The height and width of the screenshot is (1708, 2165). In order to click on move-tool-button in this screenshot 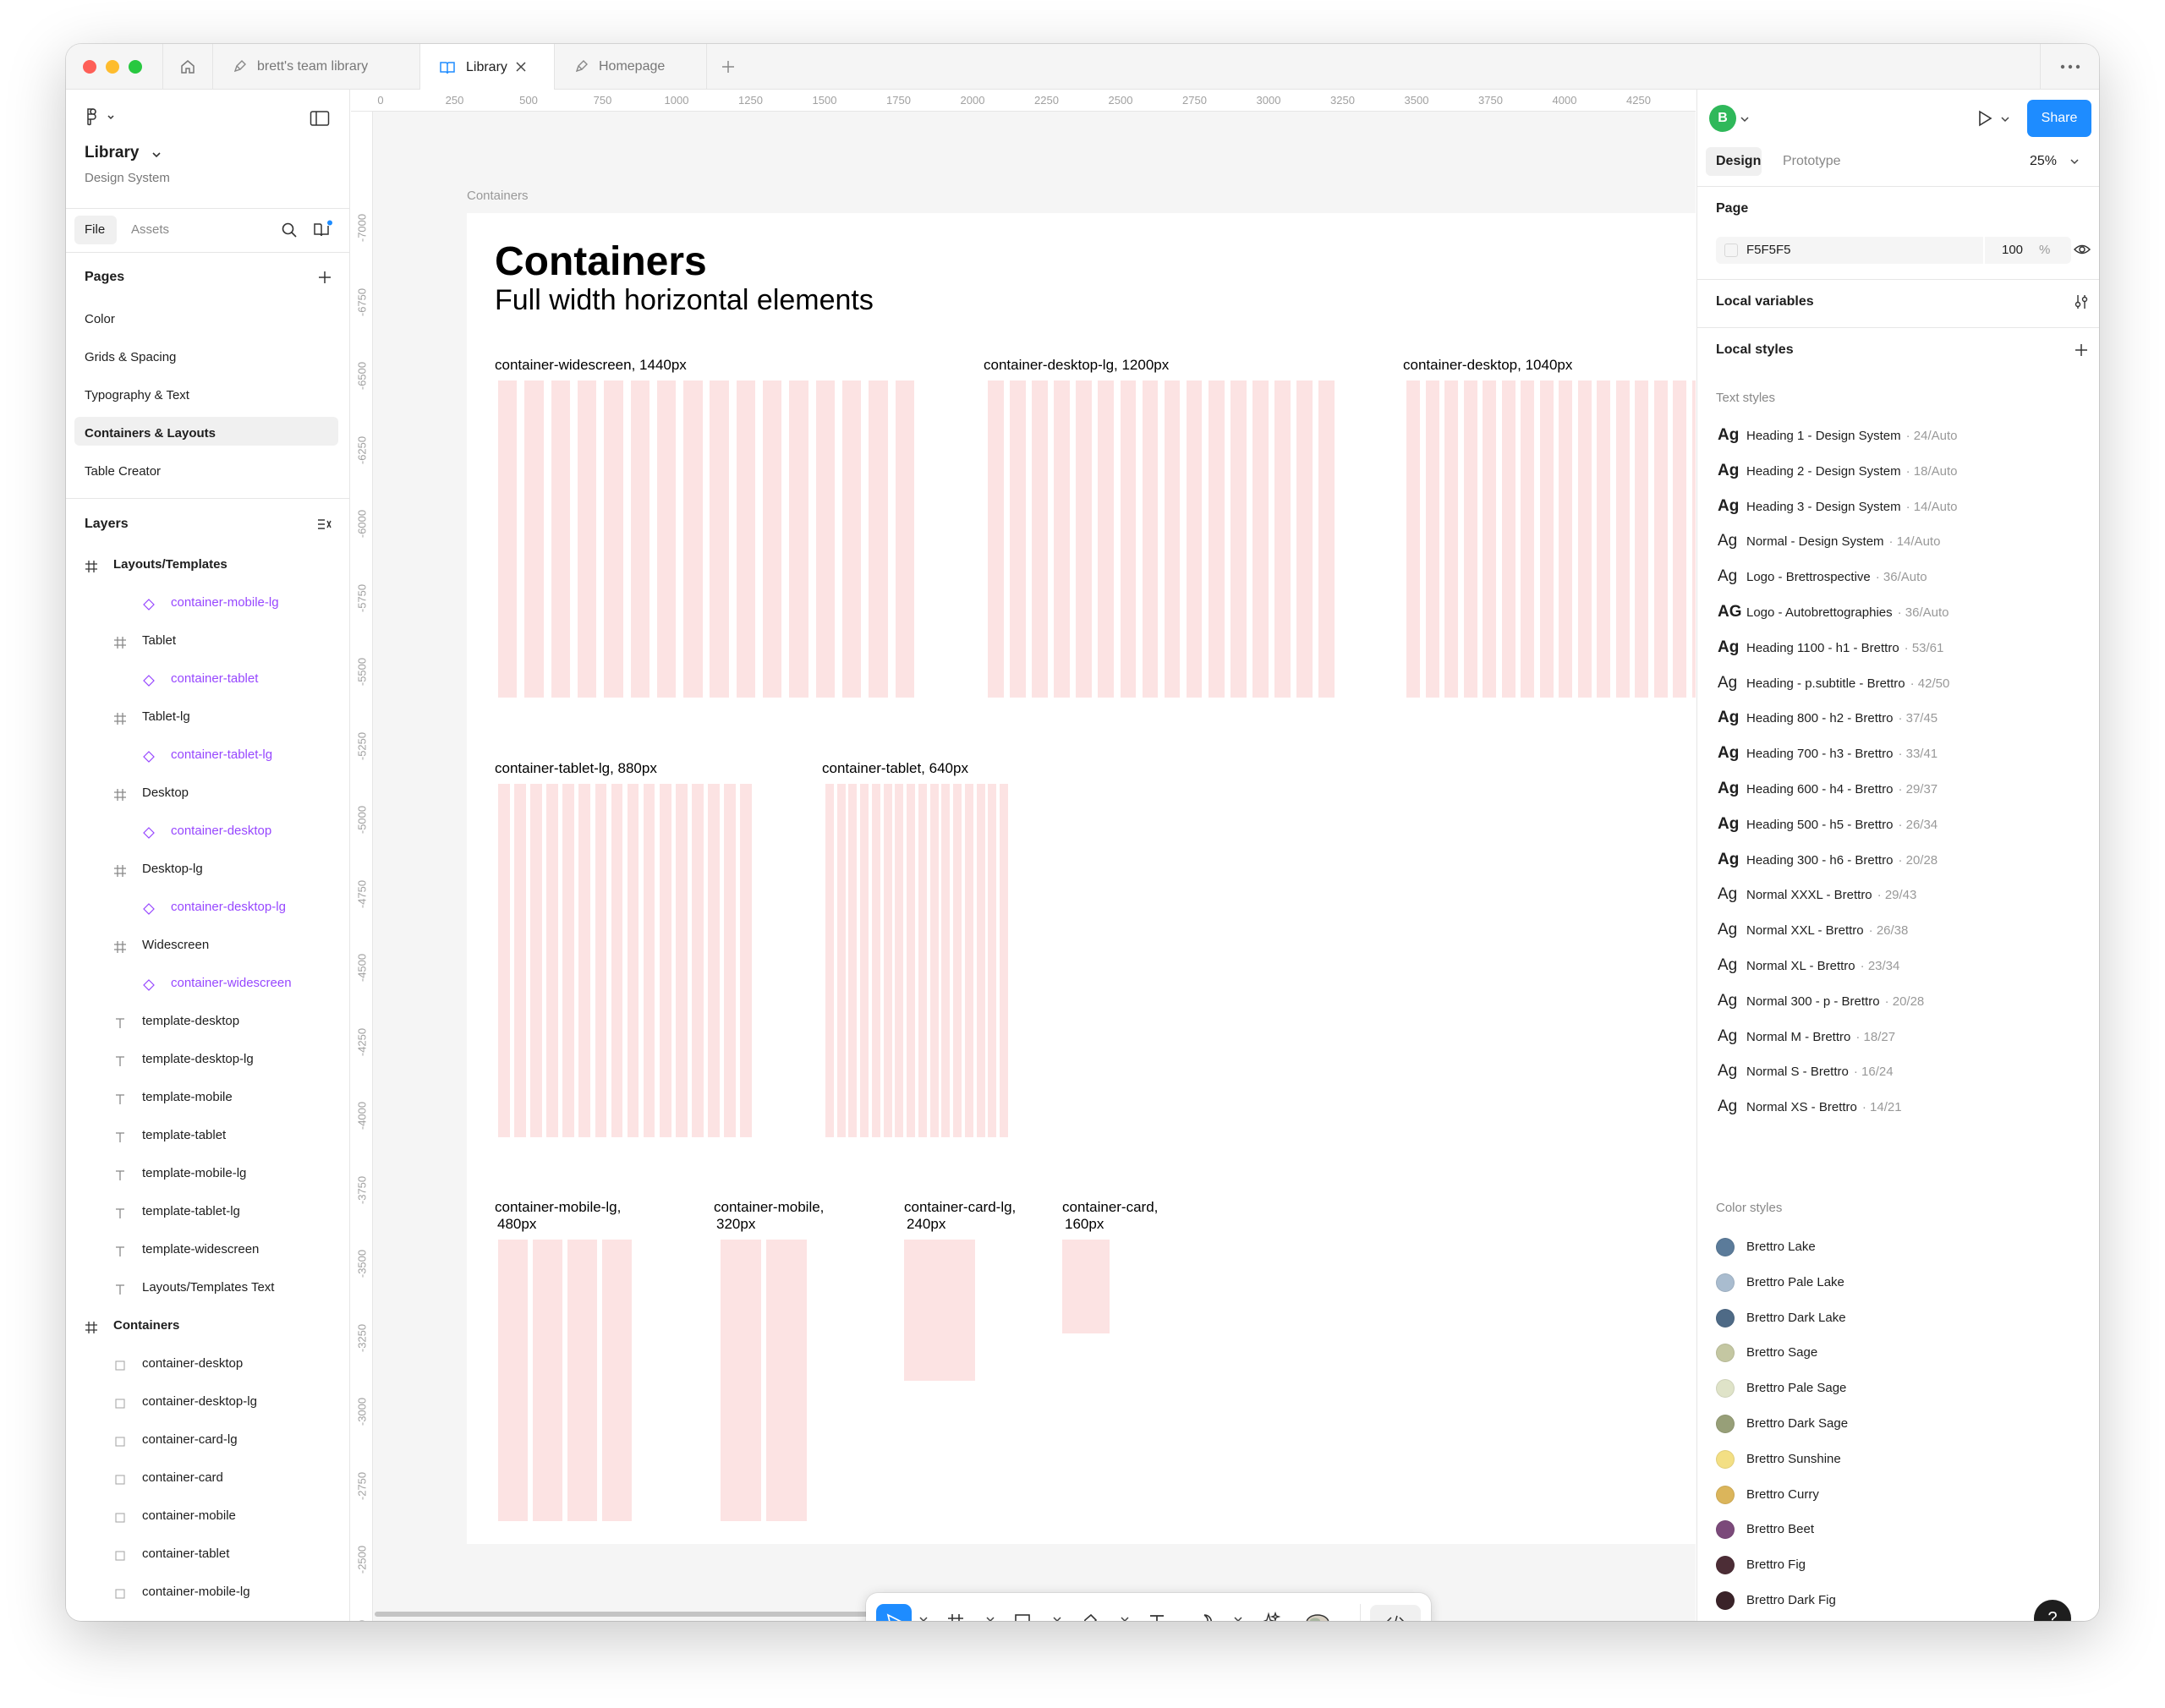, I will do `click(894, 1612)`.